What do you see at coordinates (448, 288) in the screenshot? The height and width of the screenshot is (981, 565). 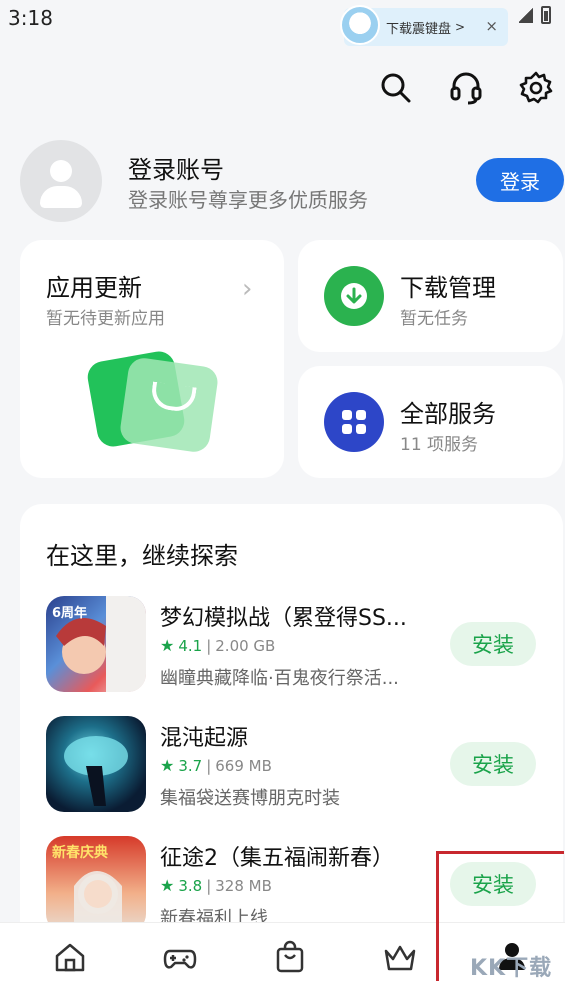 I see `download-manager-title: 下载管理` at bounding box center [448, 288].